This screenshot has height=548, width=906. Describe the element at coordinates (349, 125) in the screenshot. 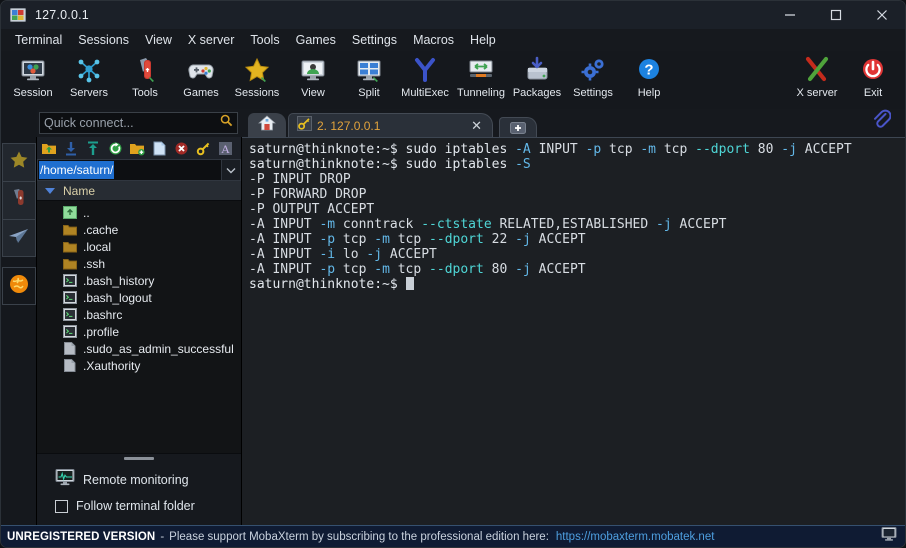

I see `tab-label: 2. 127.0.0.1` at that location.